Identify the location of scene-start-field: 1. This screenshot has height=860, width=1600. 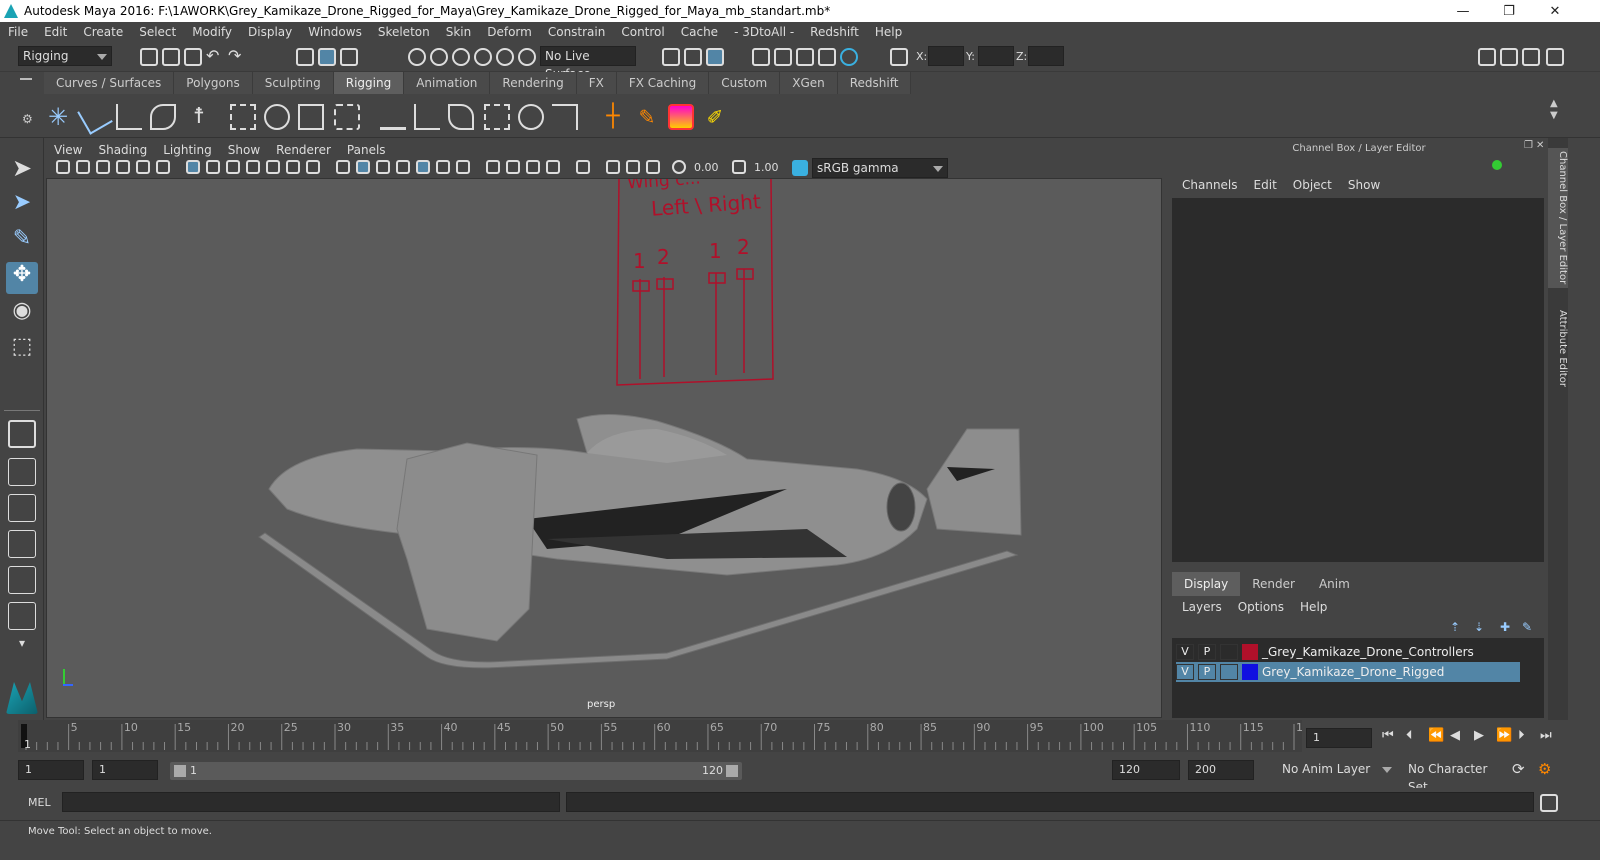
(51, 770).